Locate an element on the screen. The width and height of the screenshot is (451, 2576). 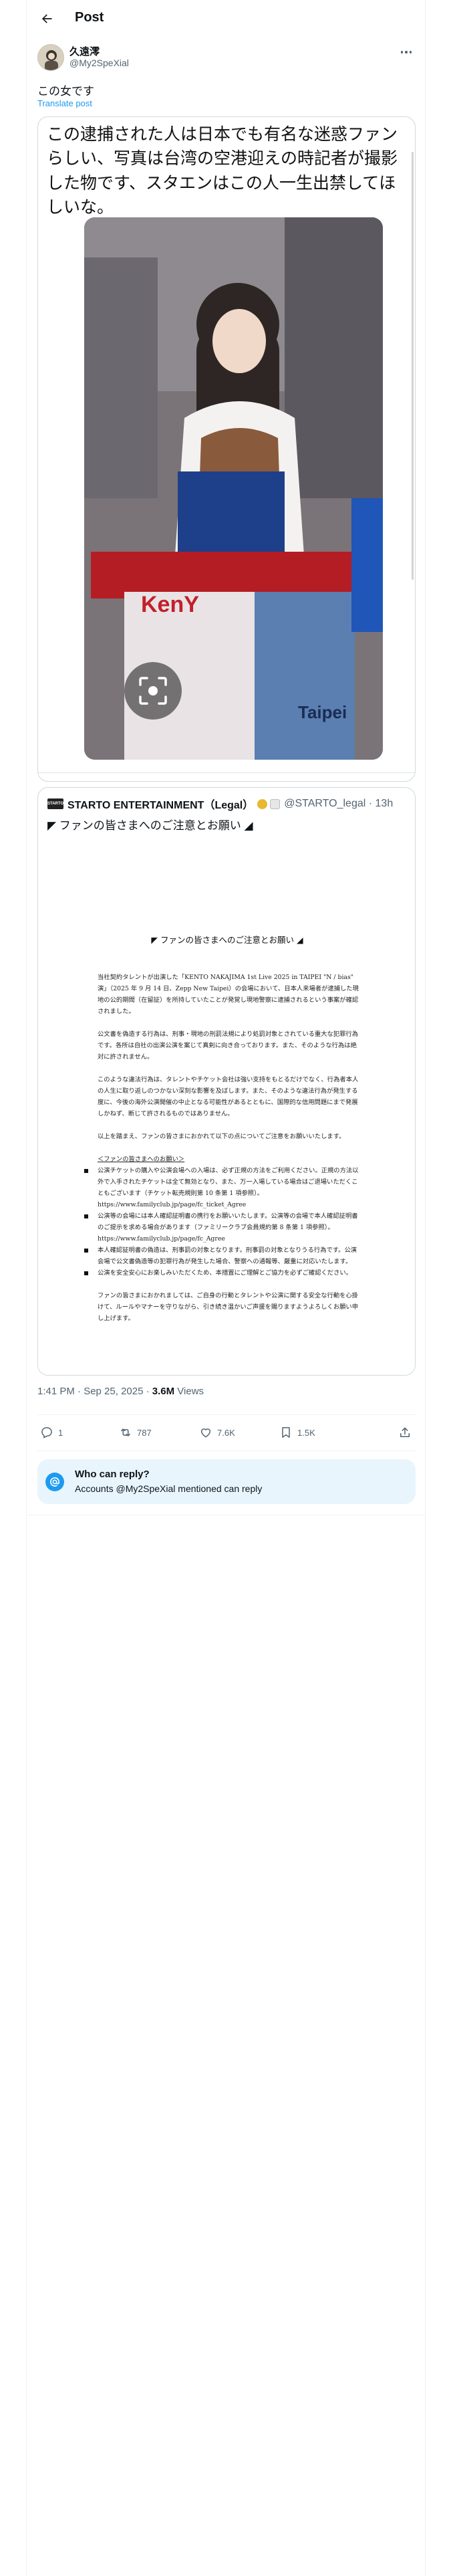
repost-count: 787 is located at coordinates (144, 1432).